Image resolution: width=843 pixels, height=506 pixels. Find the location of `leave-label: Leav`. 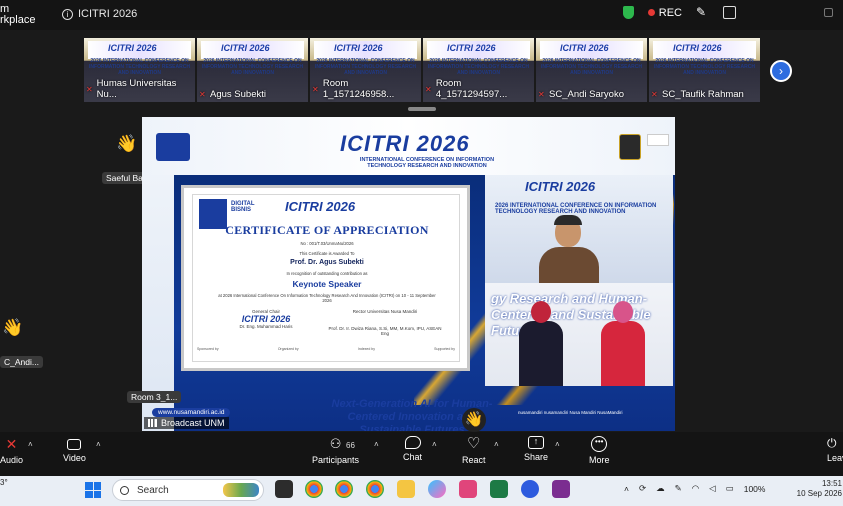

leave-label: Leav is located at coordinates (835, 458).